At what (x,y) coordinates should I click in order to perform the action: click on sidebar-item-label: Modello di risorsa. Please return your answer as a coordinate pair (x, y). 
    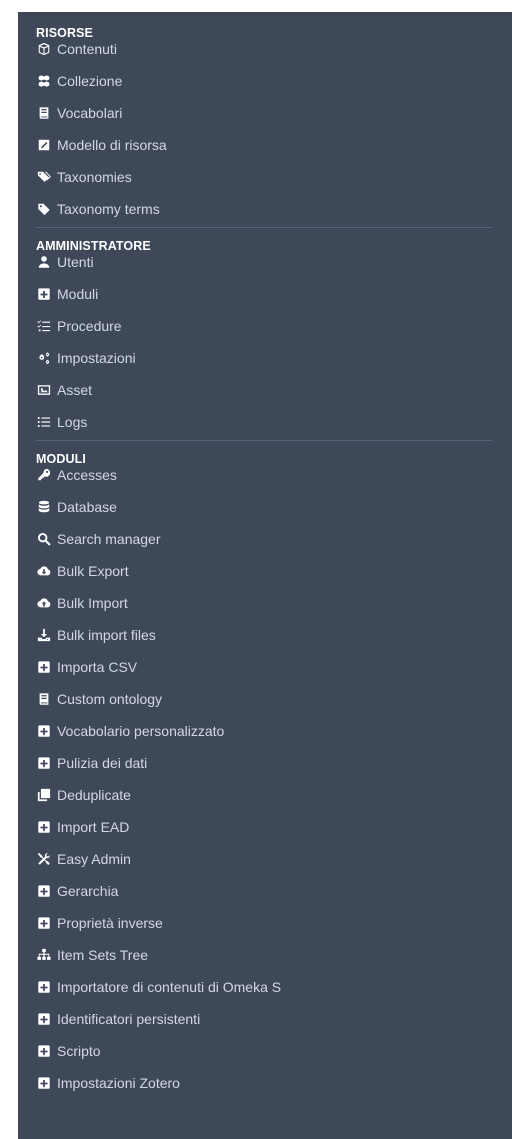
    Looking at the image, I should click on (112, 145).